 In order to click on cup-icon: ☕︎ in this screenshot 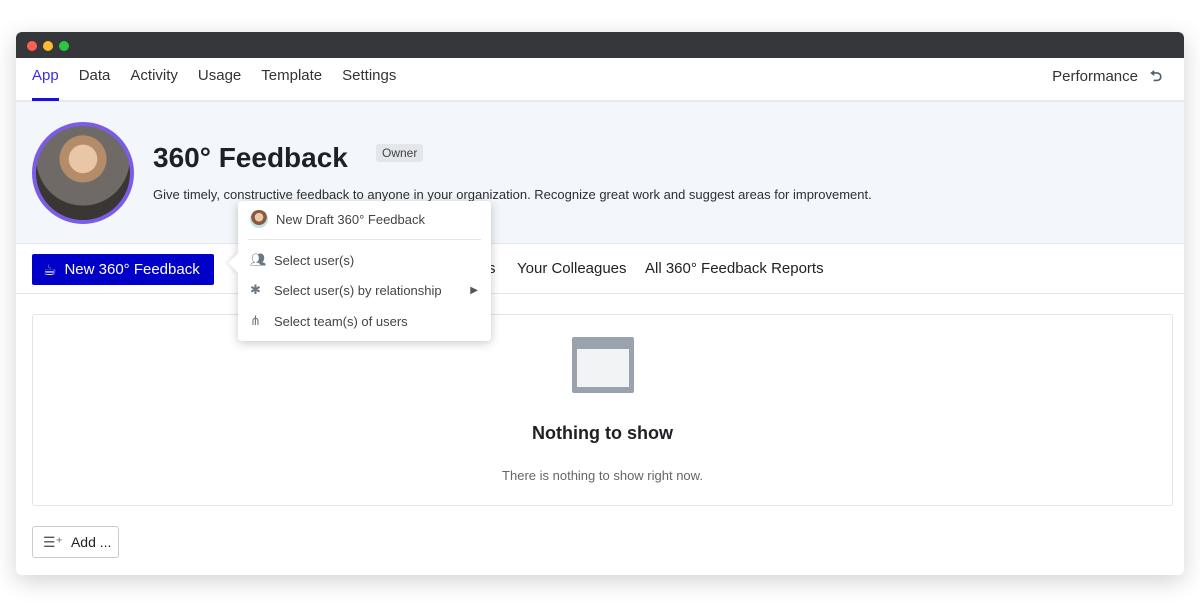, I will do `click(50, 270)`.